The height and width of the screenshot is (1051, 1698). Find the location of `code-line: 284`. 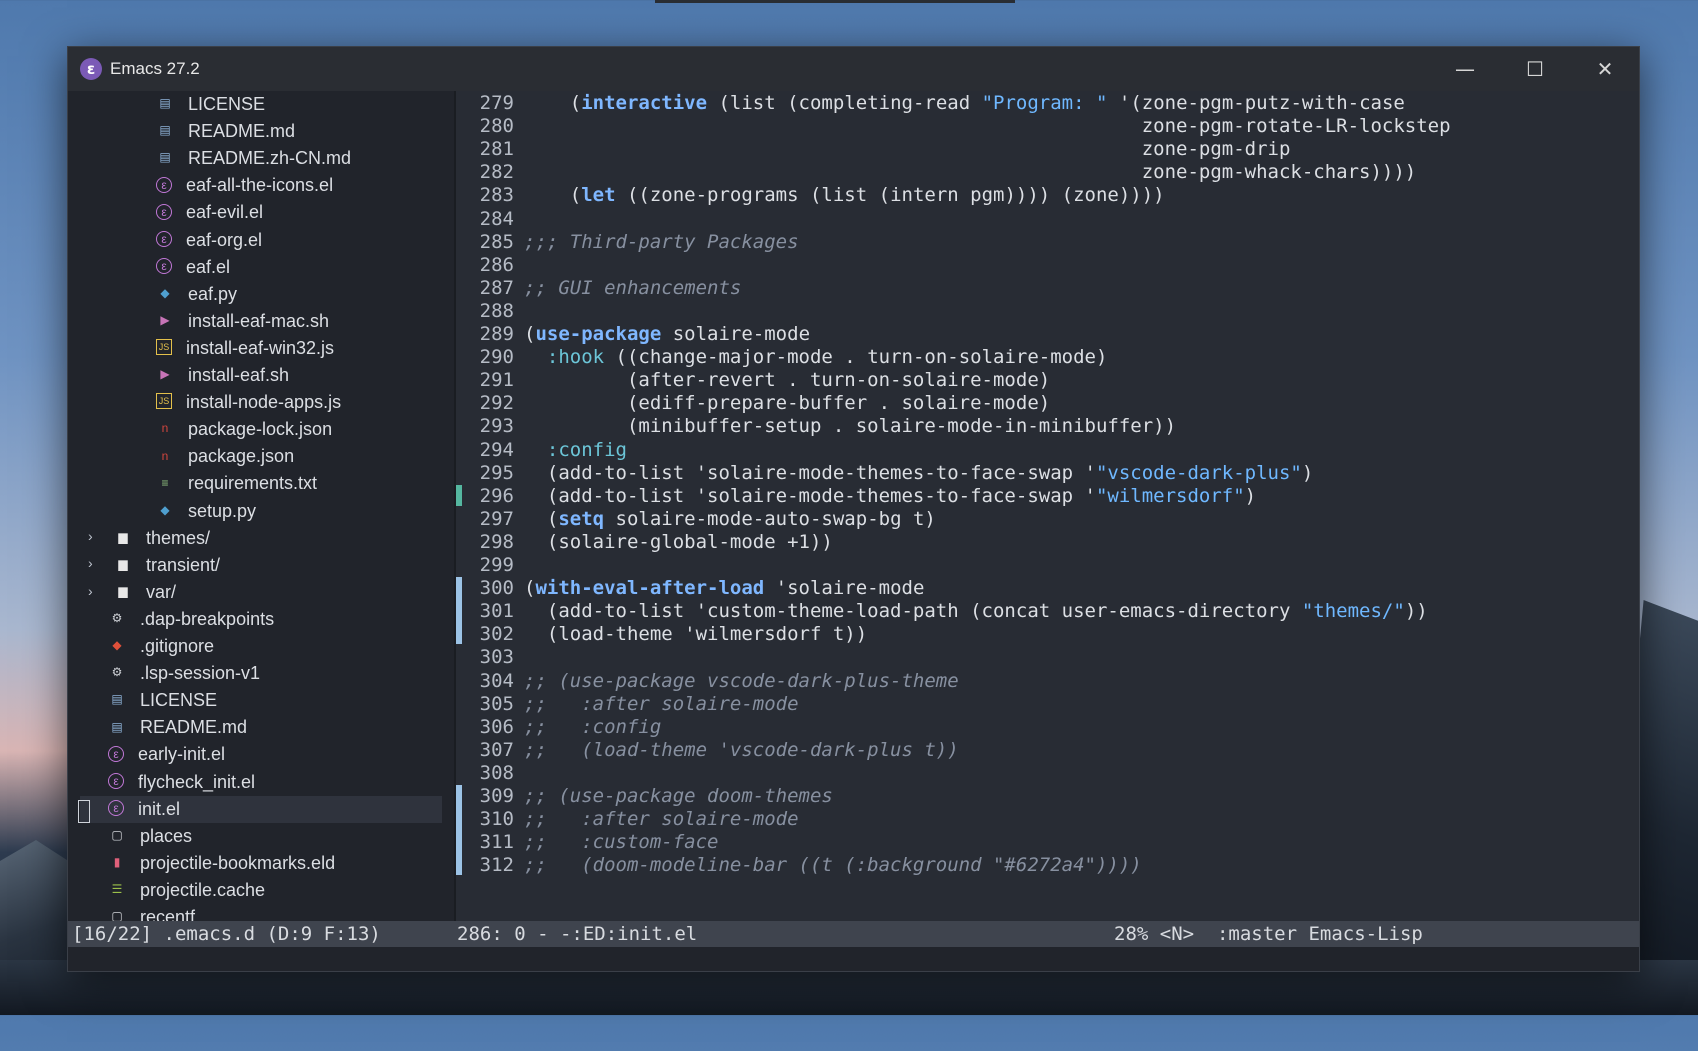

code-line: 284 is located at coordinates (490, 219).